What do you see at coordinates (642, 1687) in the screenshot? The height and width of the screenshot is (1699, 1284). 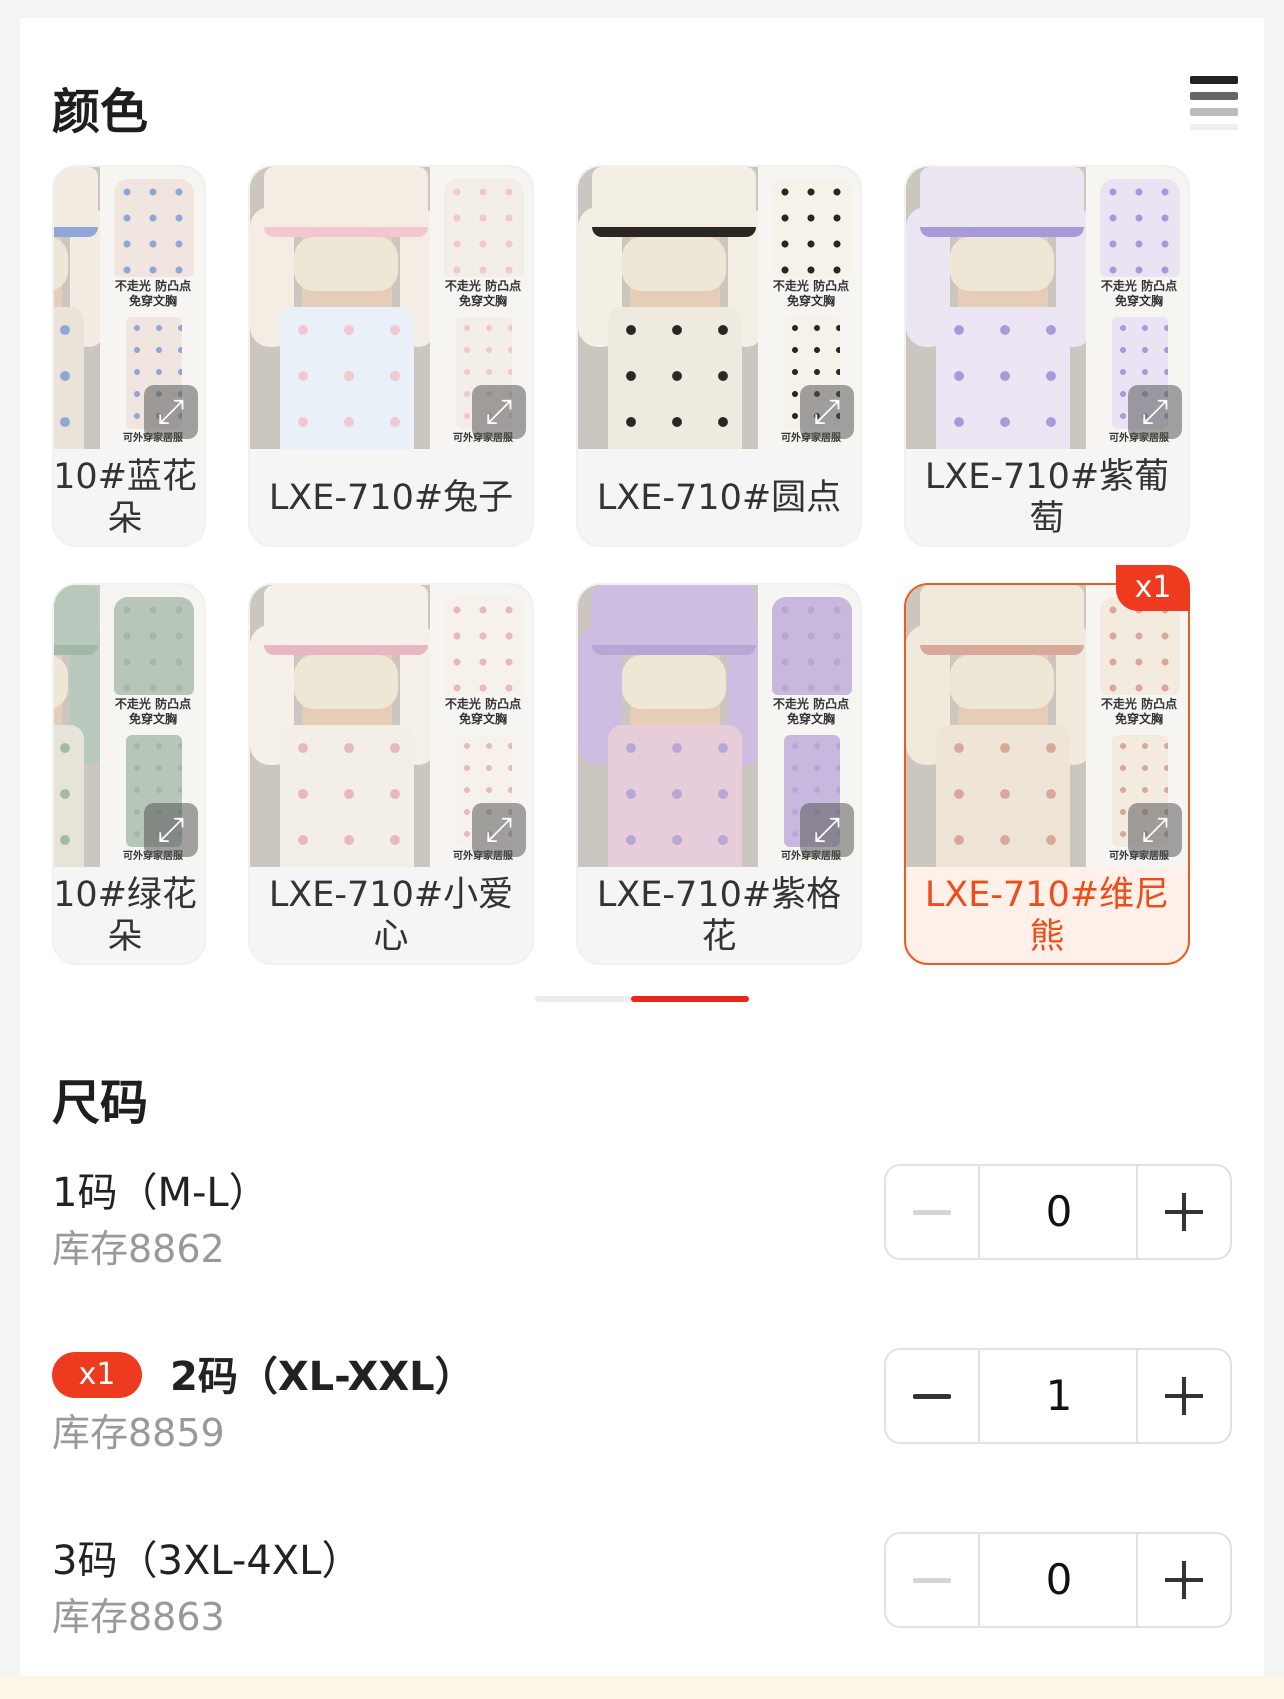 I see `bottom-bar-edge` at bounding box center [642, 1687].